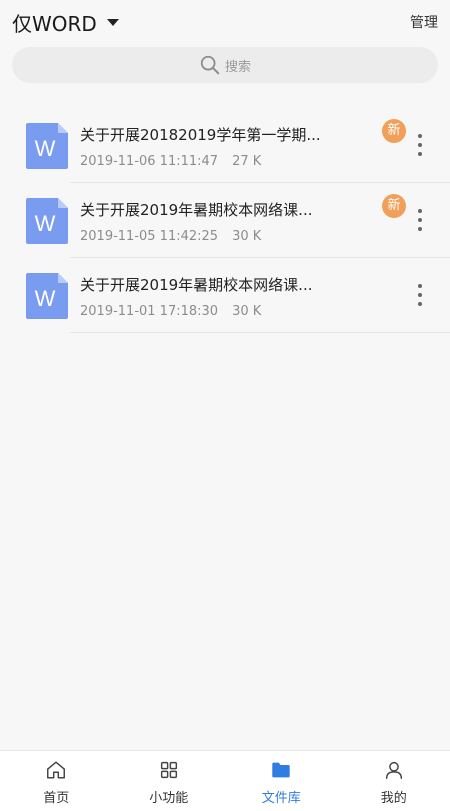 This screenshot has height=811, width=450. What do you see at coordinates (237, 67) in the screenshot?
I see `search-placeholder: 搜索` at bounding box center [237, 67].